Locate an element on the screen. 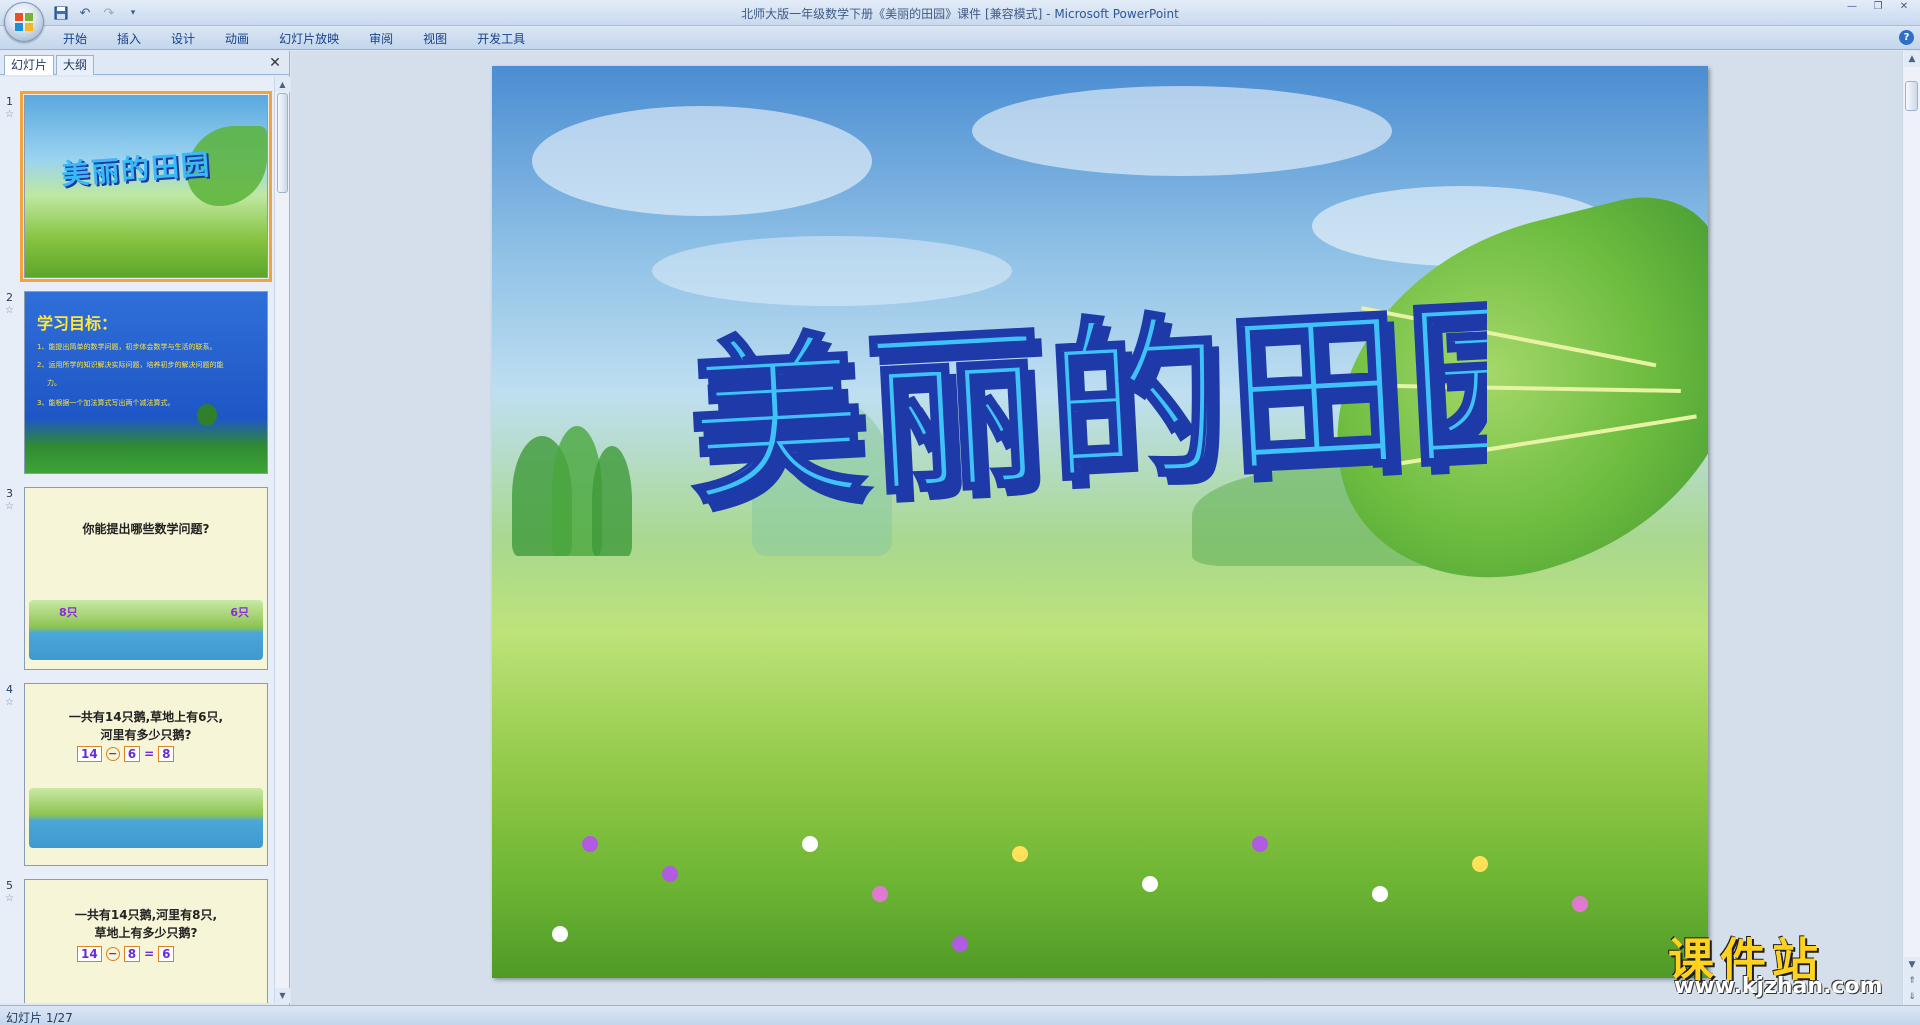 This screenshot has width=1920, height=1025. close-icon: ✕ is located at coordinates (1904, 8).